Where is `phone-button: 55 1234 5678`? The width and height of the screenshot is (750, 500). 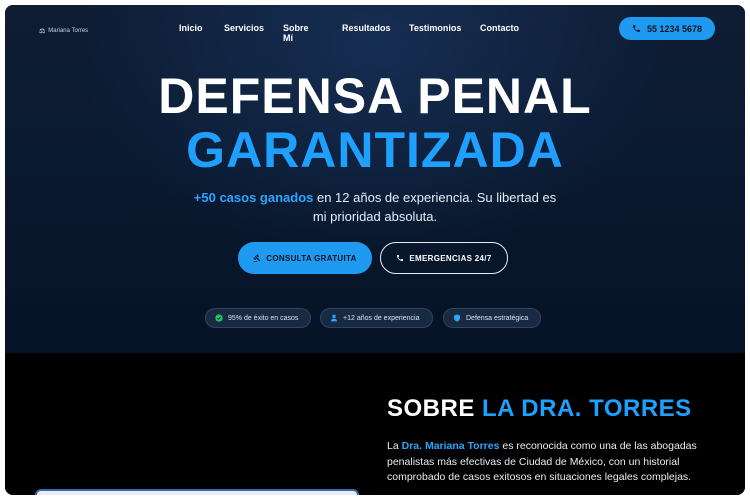
phone-button: 55 1234 5678 is located at coordinates (667, 28).